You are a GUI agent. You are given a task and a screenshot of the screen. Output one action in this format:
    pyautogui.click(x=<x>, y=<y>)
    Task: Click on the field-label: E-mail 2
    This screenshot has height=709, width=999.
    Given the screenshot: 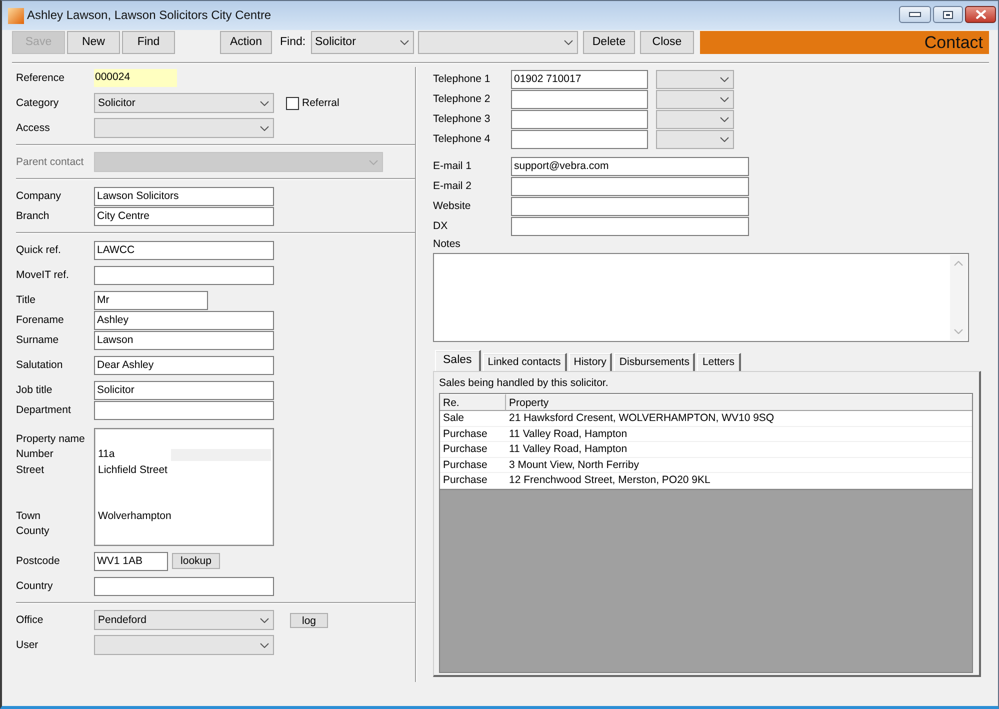 What is the action you would take?
    pyautogui.click(x=453, y=186)
    